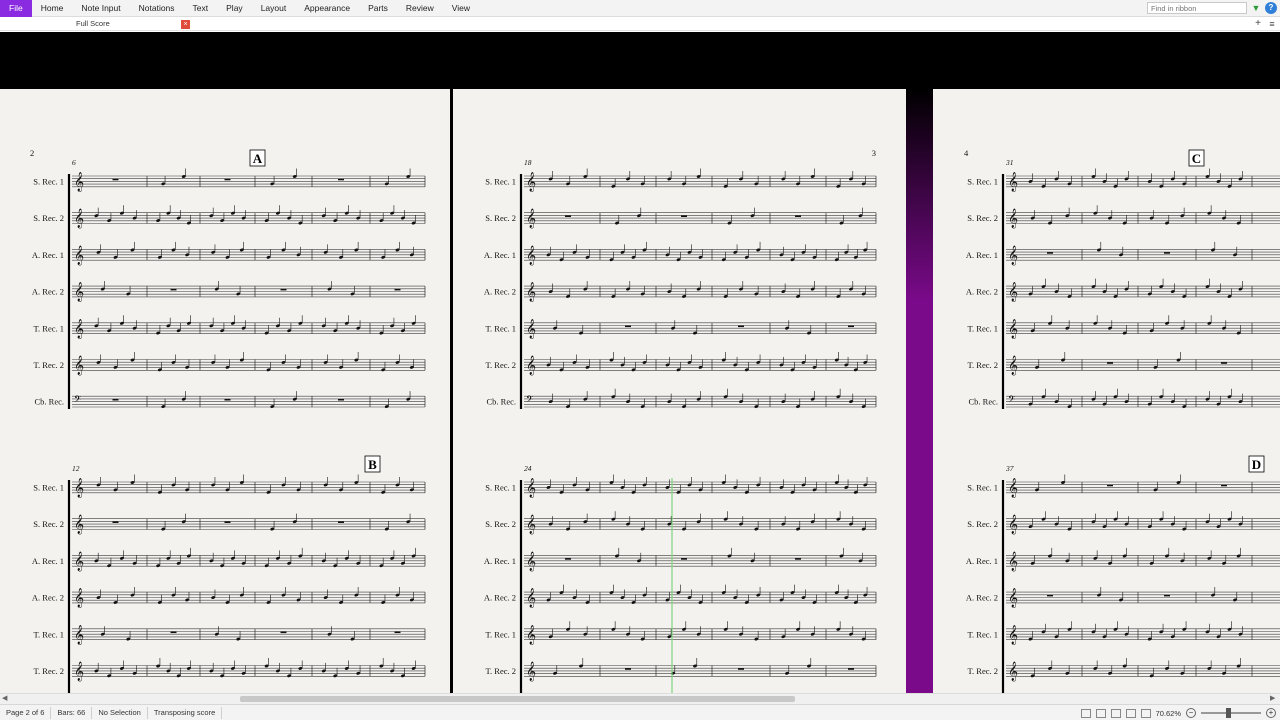 The height and width of the screenshot is (720, 1280). I want to click on find-in-ribbon-input, so click(1197, 8).